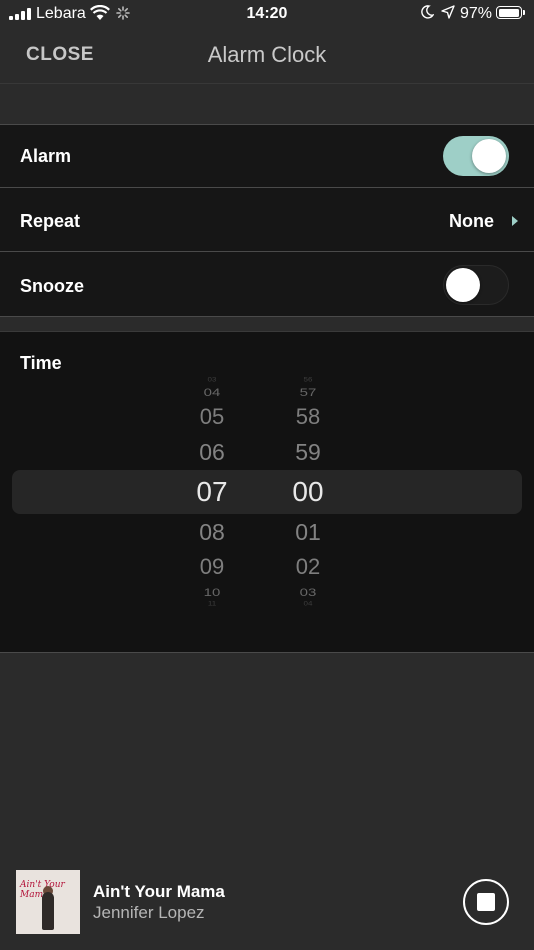 Image resolution: width=534 pixels, height=950 pixels. What do you see at coordinates (308, 417) in the screenshot?
I see `minute-option: 58` at bounding box center [308, 417].